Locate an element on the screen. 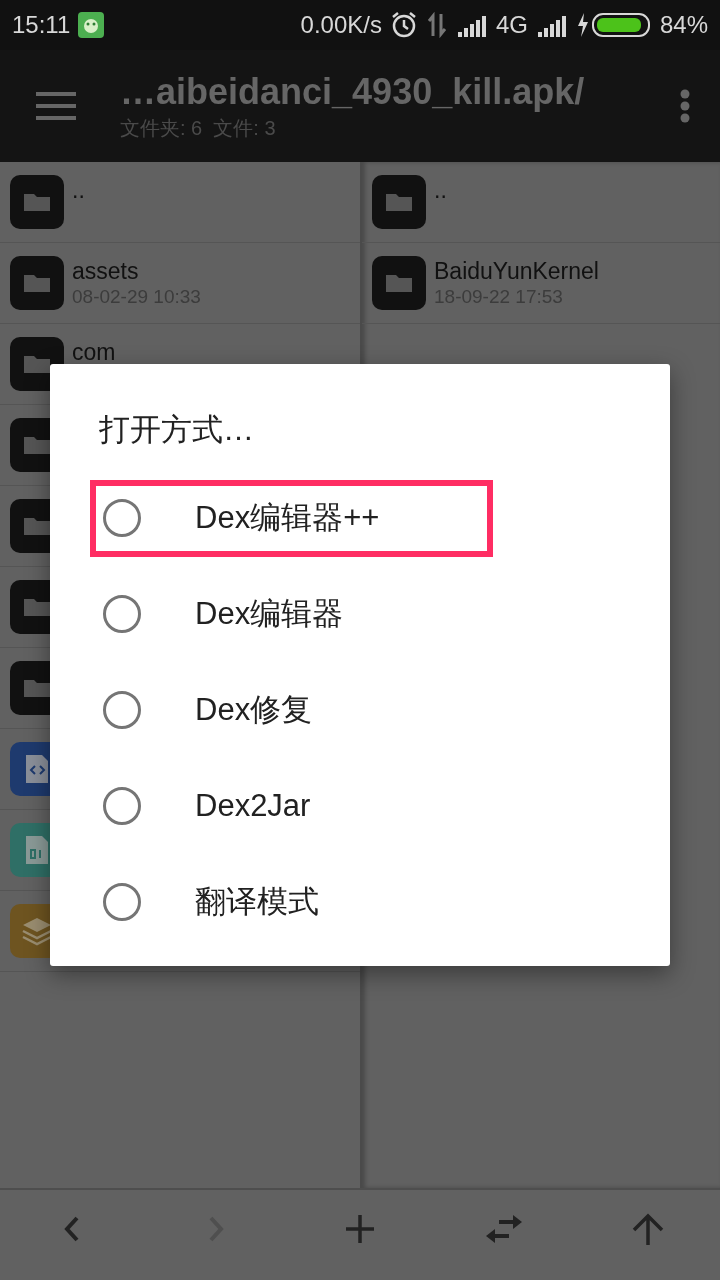 The height and width of the screenshot is (1280, 720). path-title: …aibeidanci_4930_kill.apk/ is located at coordinates (353, 91).